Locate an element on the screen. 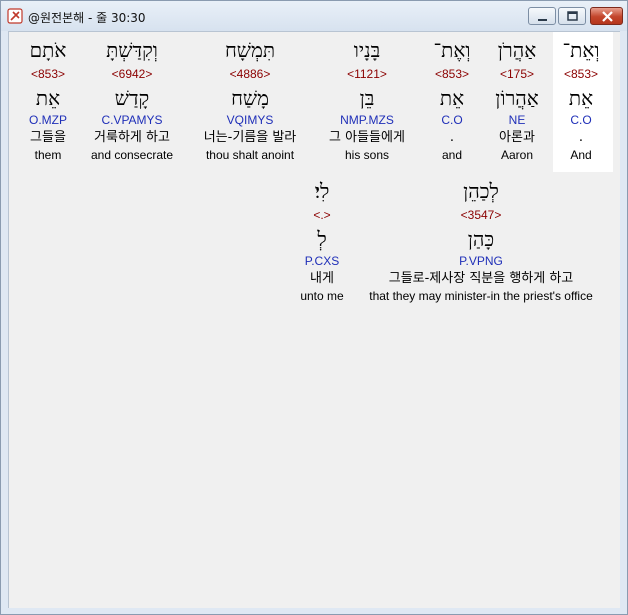 This screenshot has height=615, width=628. hebrew-lemma: כָּהַן is located at coordinates (481, 239).